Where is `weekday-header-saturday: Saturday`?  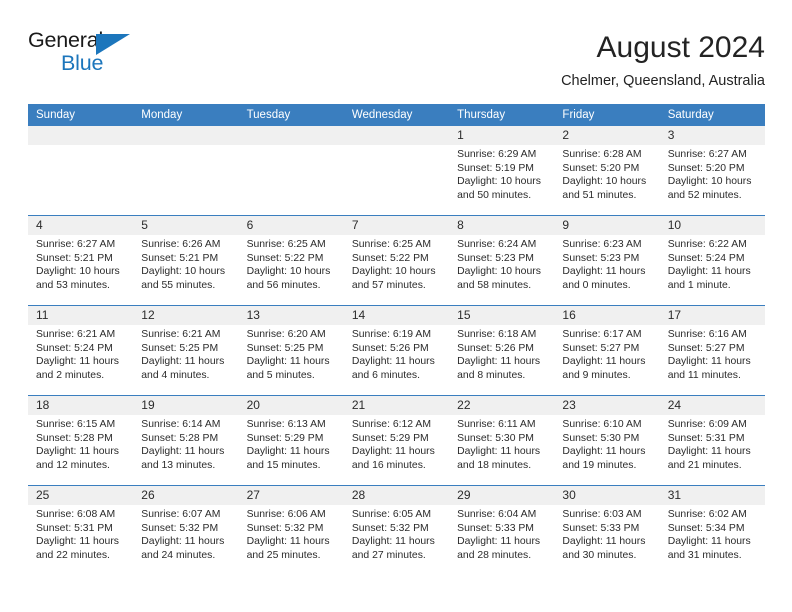
weekday-header-saturday: Saturday is located at coordinates (690, 115).